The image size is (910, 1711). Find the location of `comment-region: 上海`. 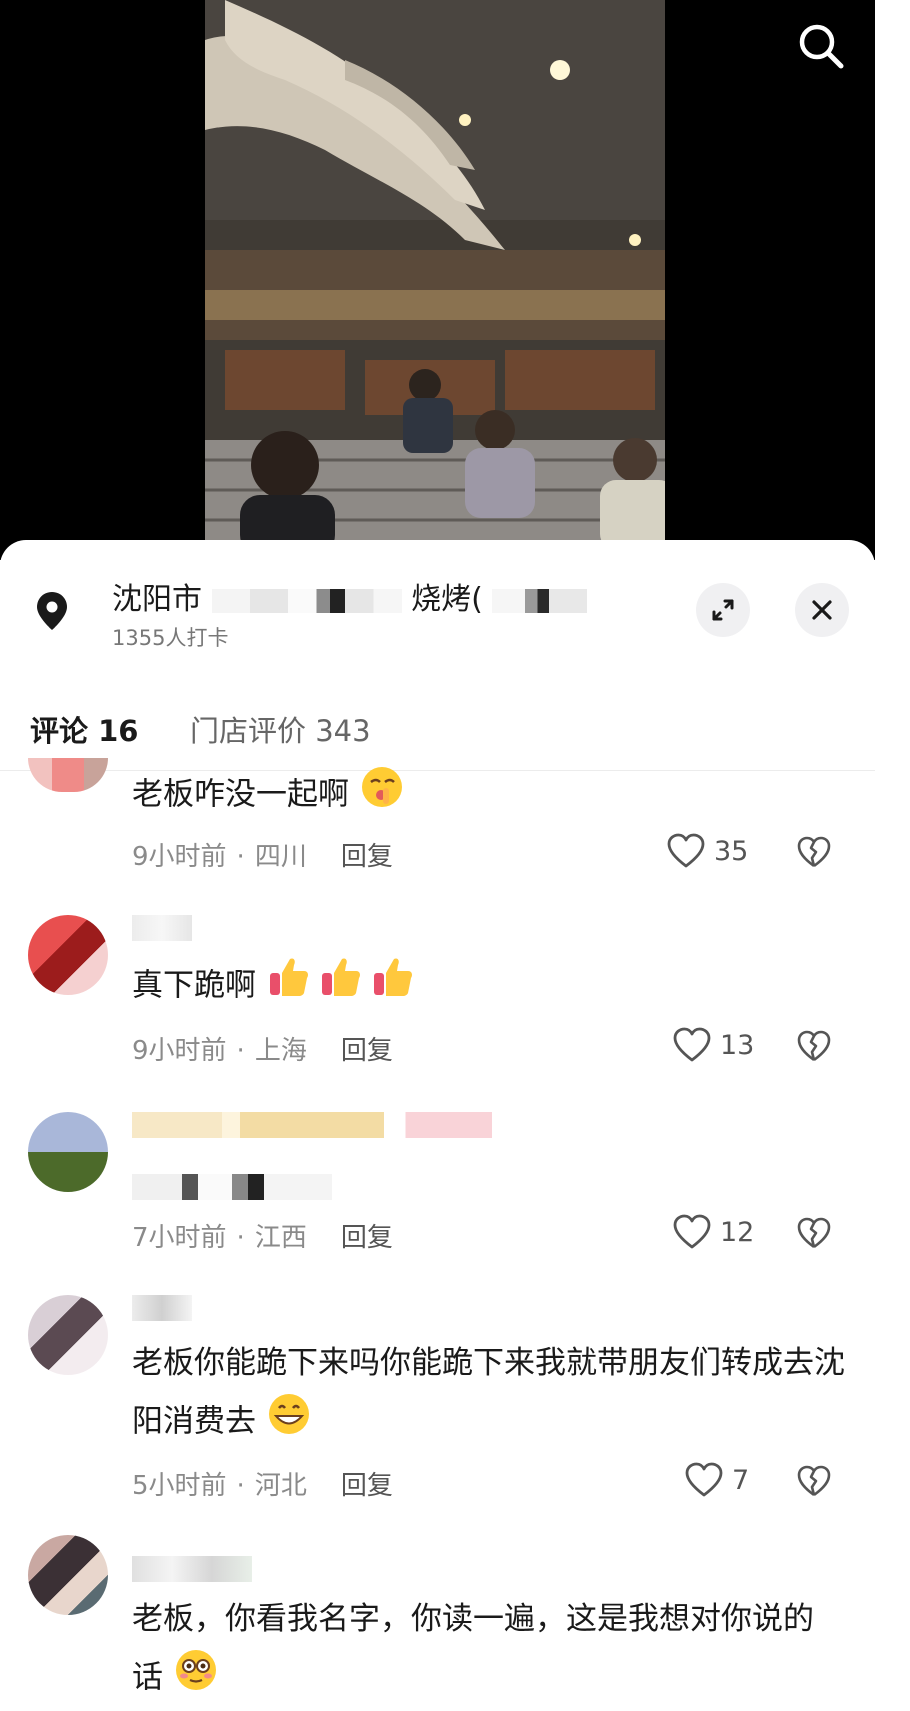

comment-region: 上海 is located at coordinates (280, 1051).